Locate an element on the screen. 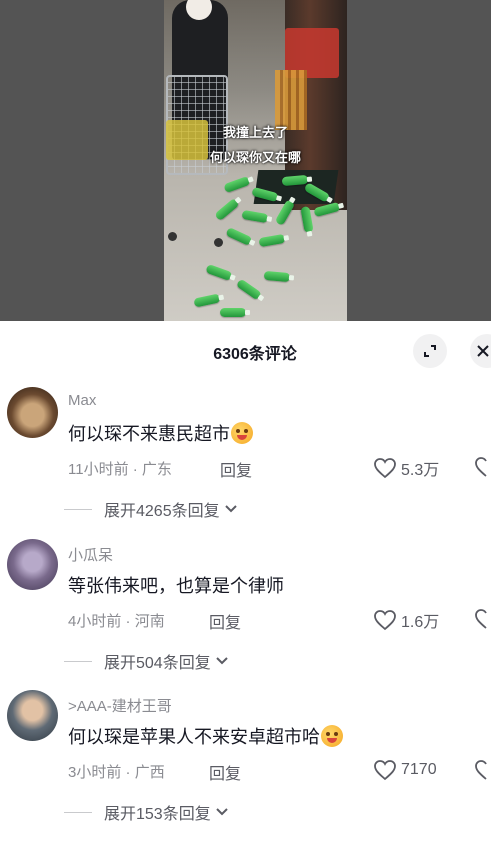 Image resolution: width=491 pixels, height=842 pixels. comment-text: 何以琛不来惠民超市 is located at coordinates (160, 433).